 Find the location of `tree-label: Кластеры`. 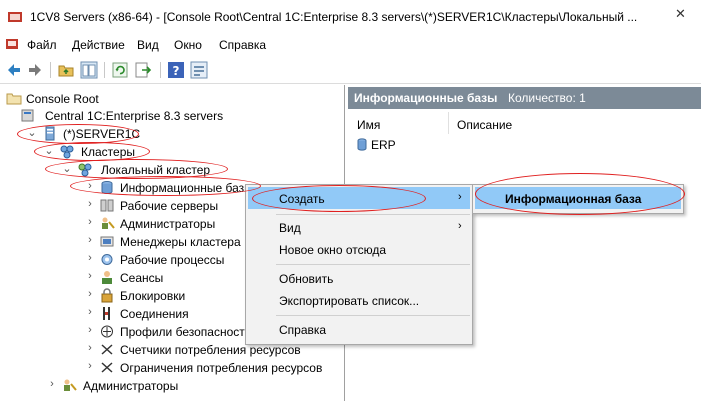

tree-label: Кластеры is located at coordinates (108, 152).